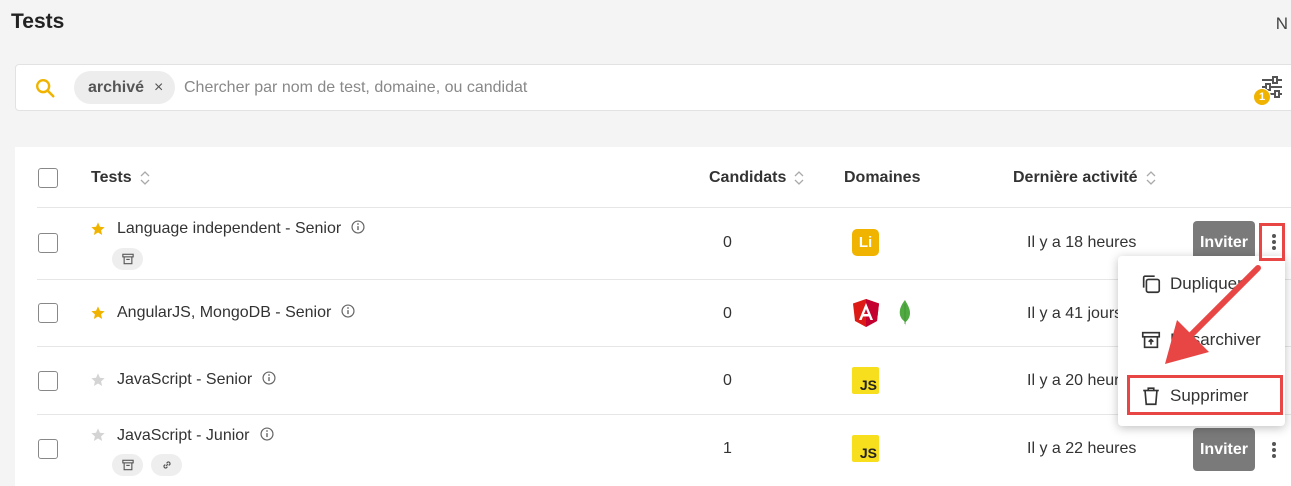 The image size is (1291, 486). I want to click on copy-icon, so click(1151, 284).